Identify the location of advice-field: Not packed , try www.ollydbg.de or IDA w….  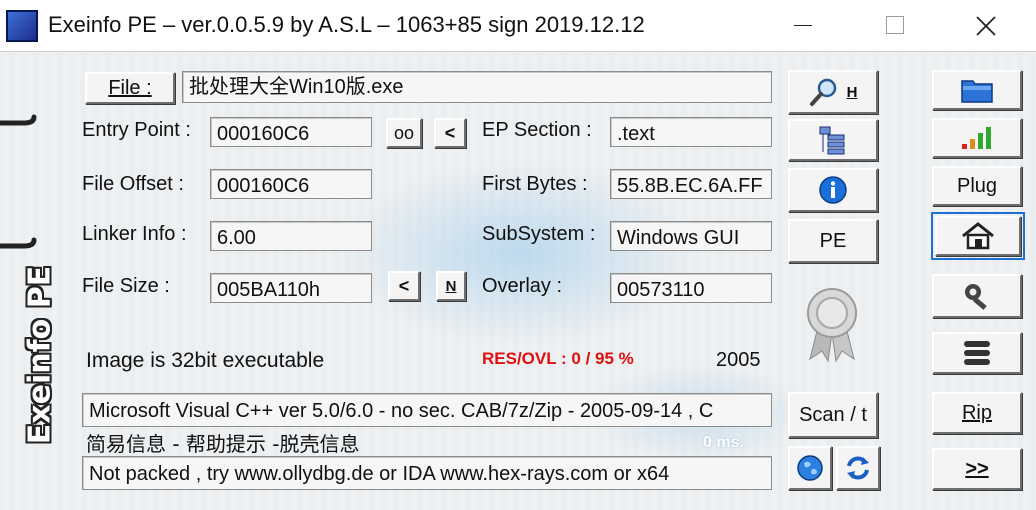
(427, 473).